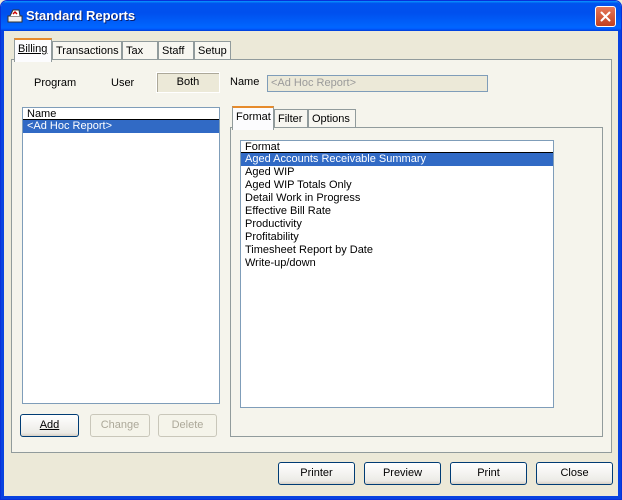 The height and width of the screenshot is (500, 622). What do you see at coordinates (173, 51) in the screenshot?
I see `tab-staff-label: Staff` at bounding box center [173, 51].